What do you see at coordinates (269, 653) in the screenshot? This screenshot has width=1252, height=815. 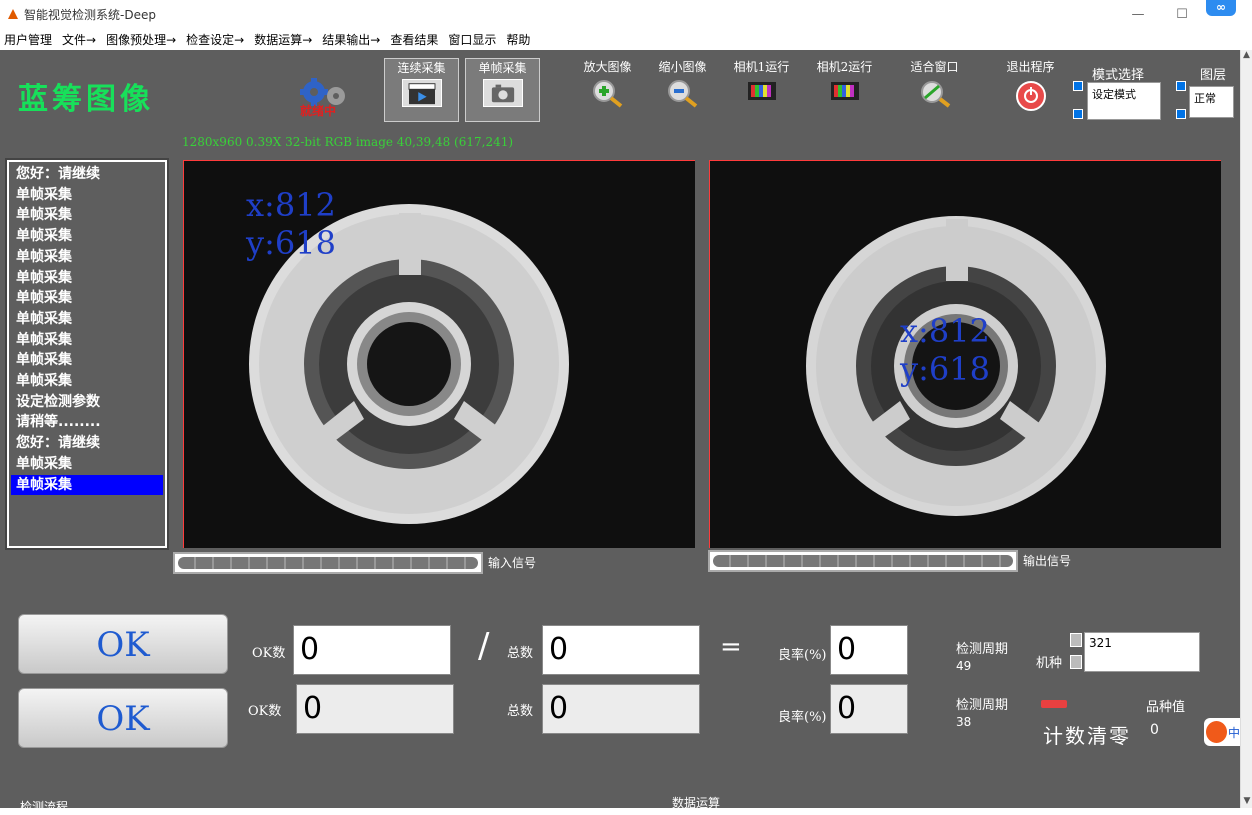 I see `ok-count-label-1: OK数` at bounding box center [269, 653].